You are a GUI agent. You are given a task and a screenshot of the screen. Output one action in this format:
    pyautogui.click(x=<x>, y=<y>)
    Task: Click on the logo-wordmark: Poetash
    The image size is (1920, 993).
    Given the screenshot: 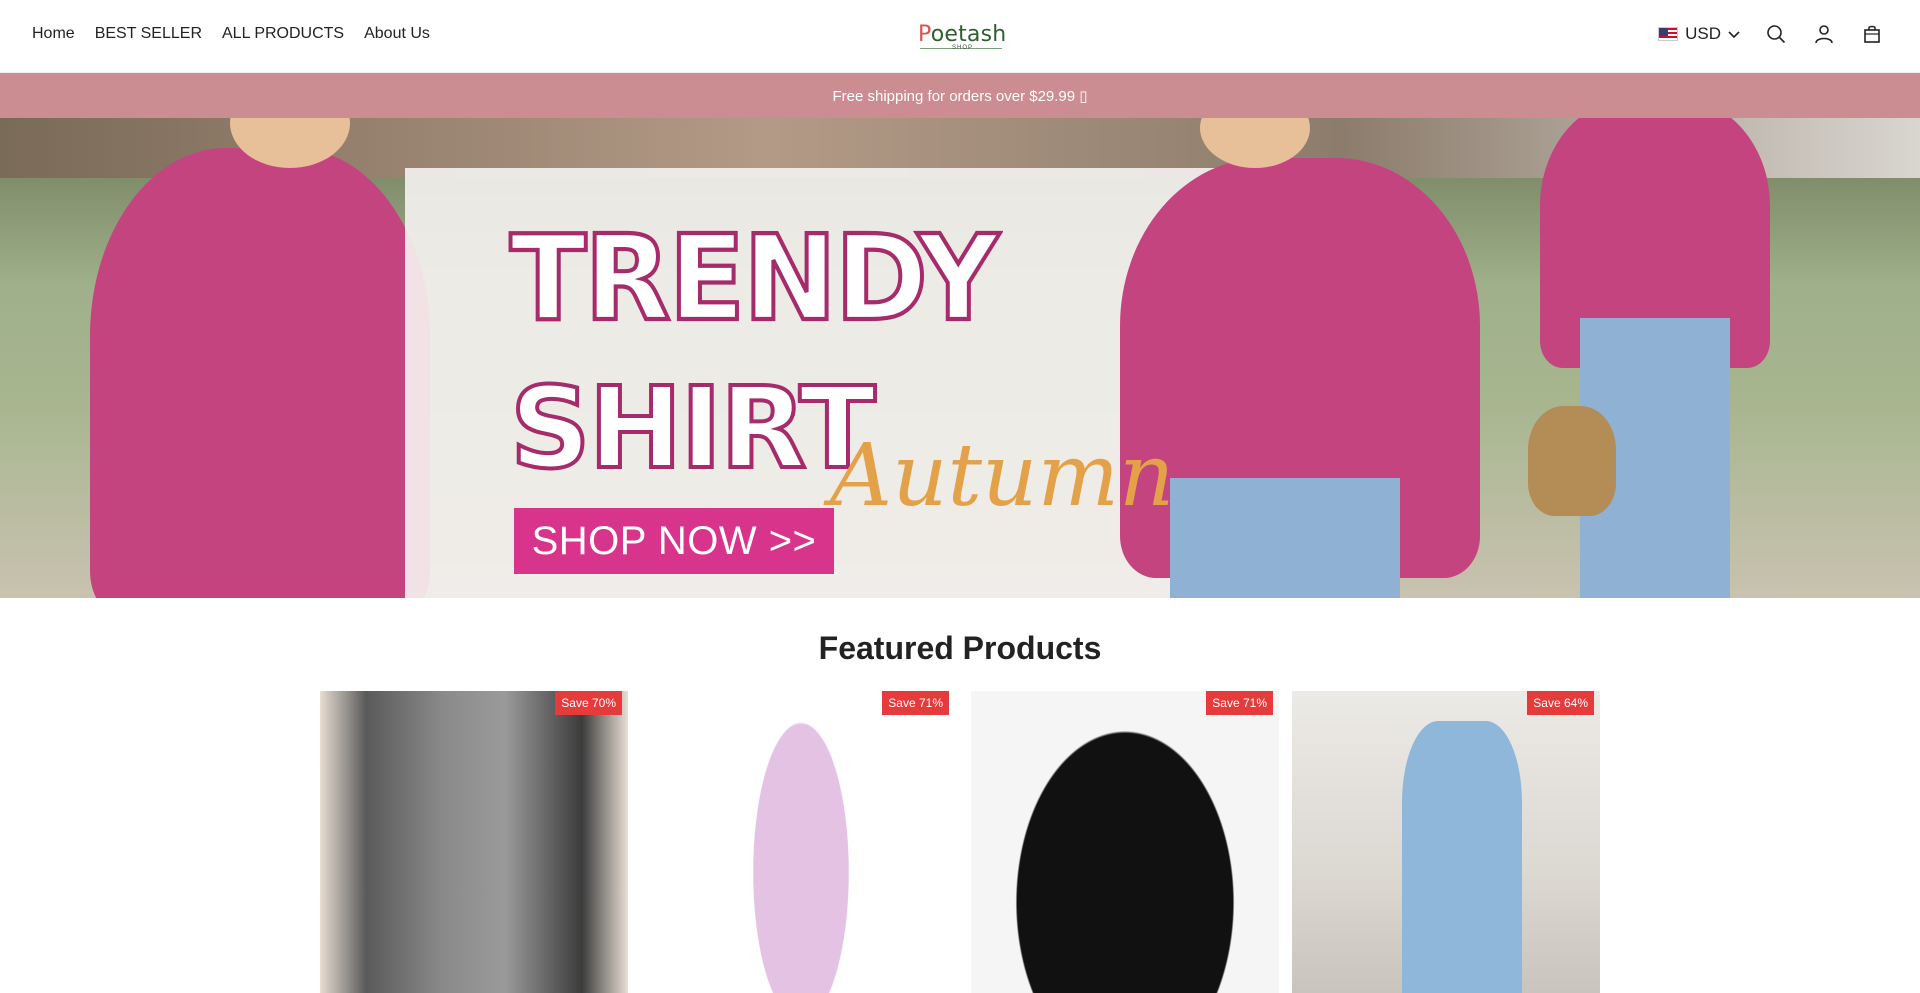 What is the action you would take?
    pyautogui.click(x=962, y=34)
    